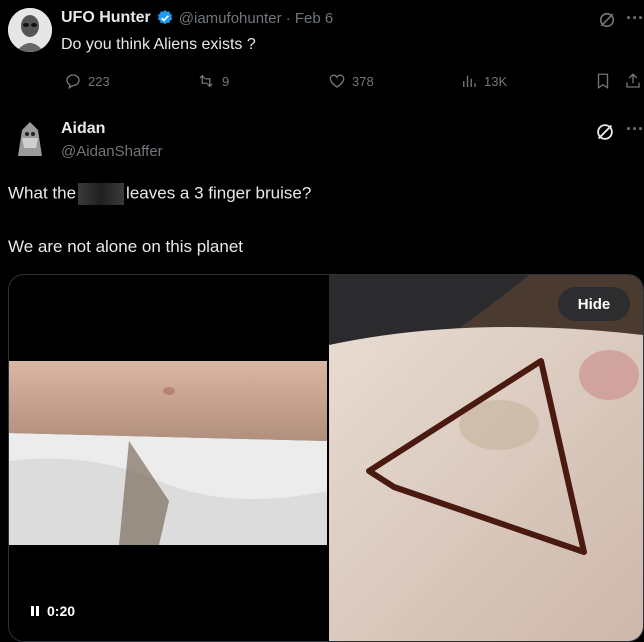 The image size is (644, 642). What do you see at coordinates (101, 194) in the screenshot?
I see `redacted-word` at bounding box center [101, 194].